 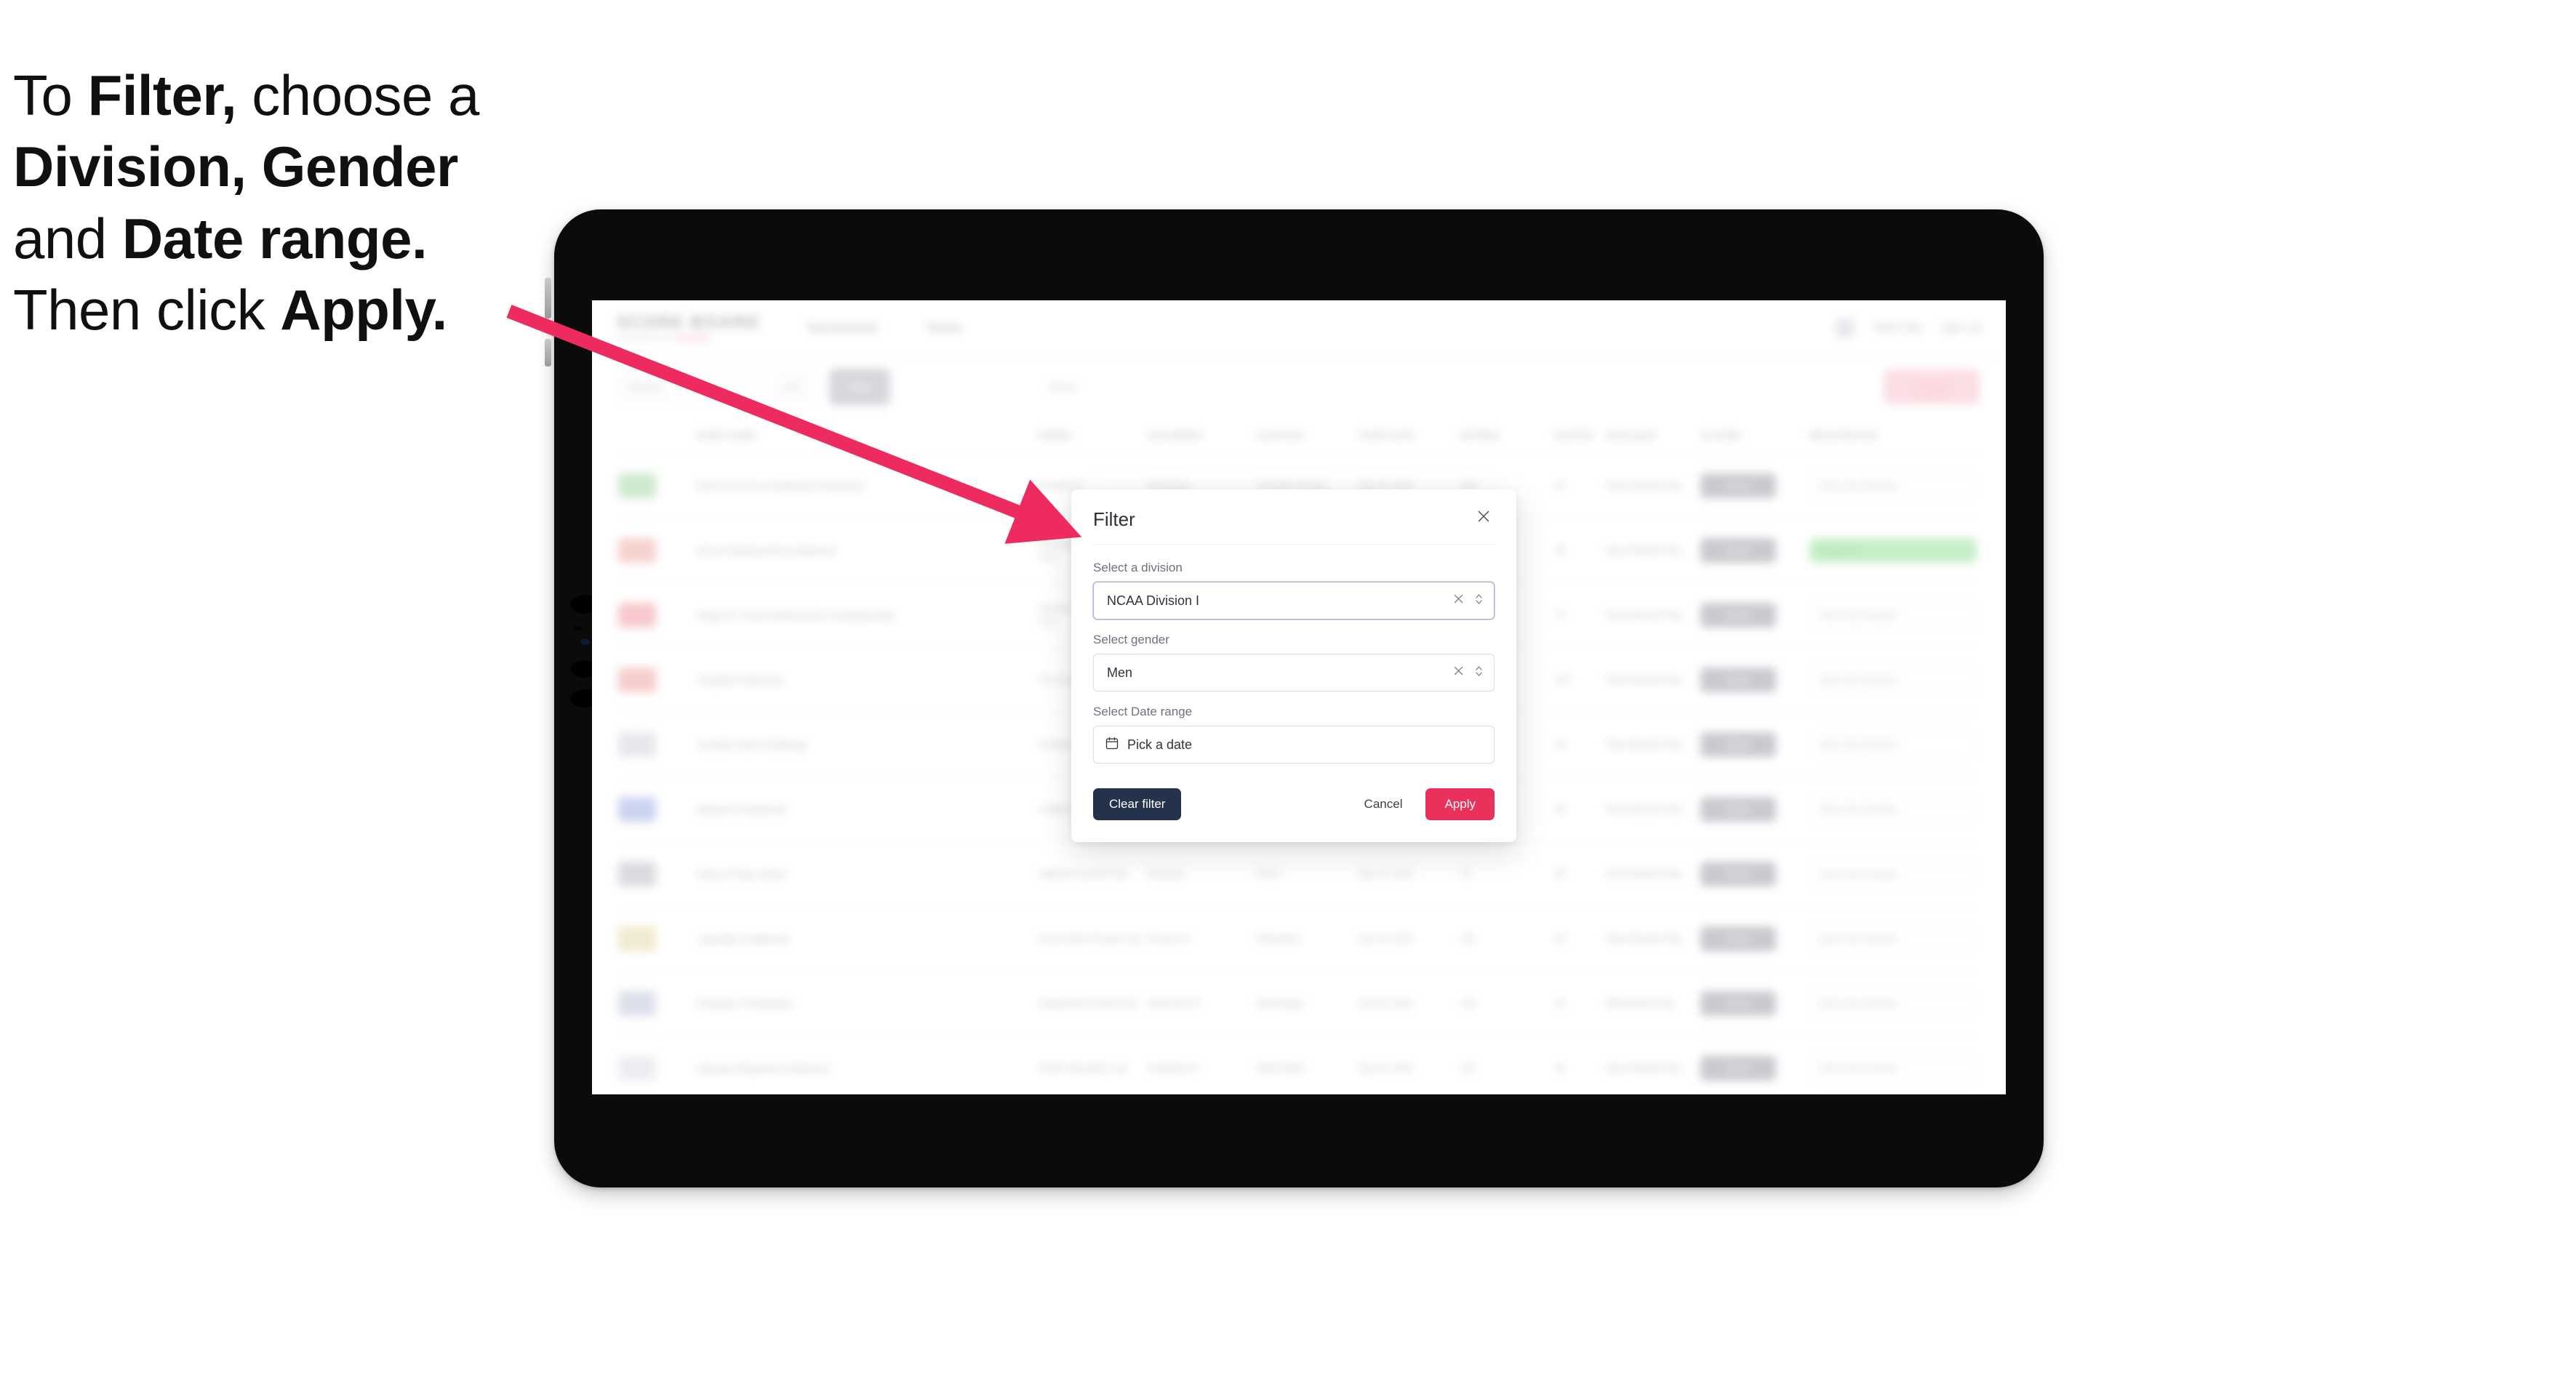 What do you see at coordinates (1383, 804) in the screenshot?
I see `cancel-button: Cancel` at bounding box center [1383, 804].